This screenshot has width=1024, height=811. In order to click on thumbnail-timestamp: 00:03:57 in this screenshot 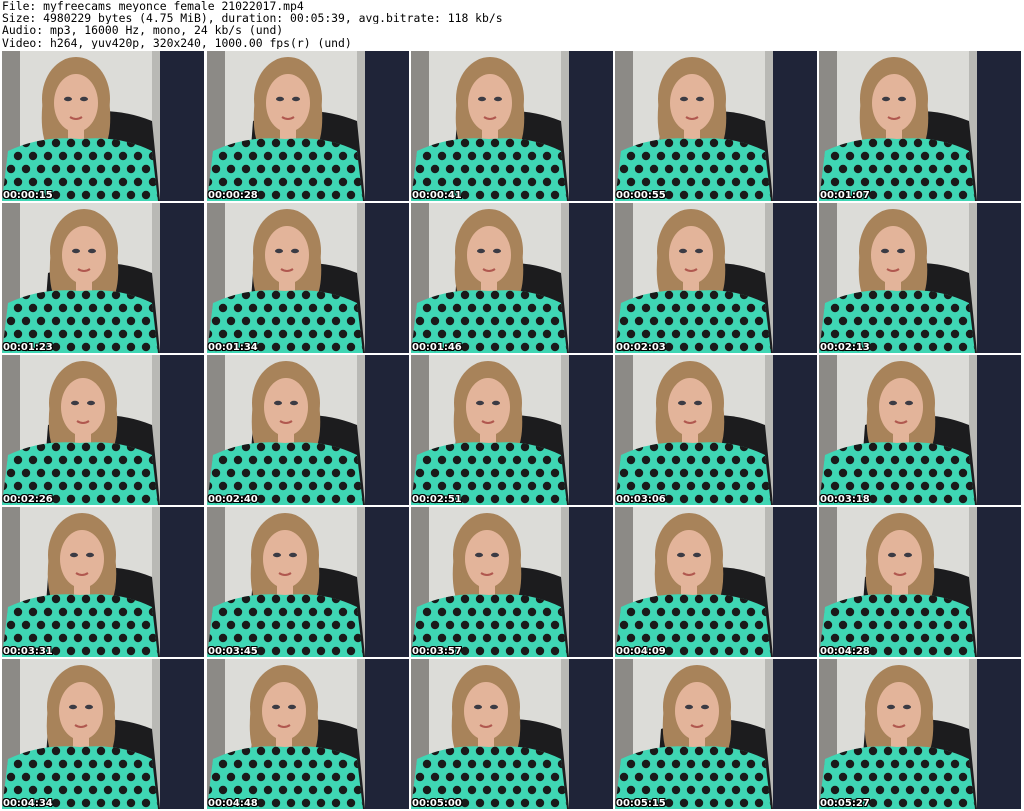, I will do `click(437, 651)`.